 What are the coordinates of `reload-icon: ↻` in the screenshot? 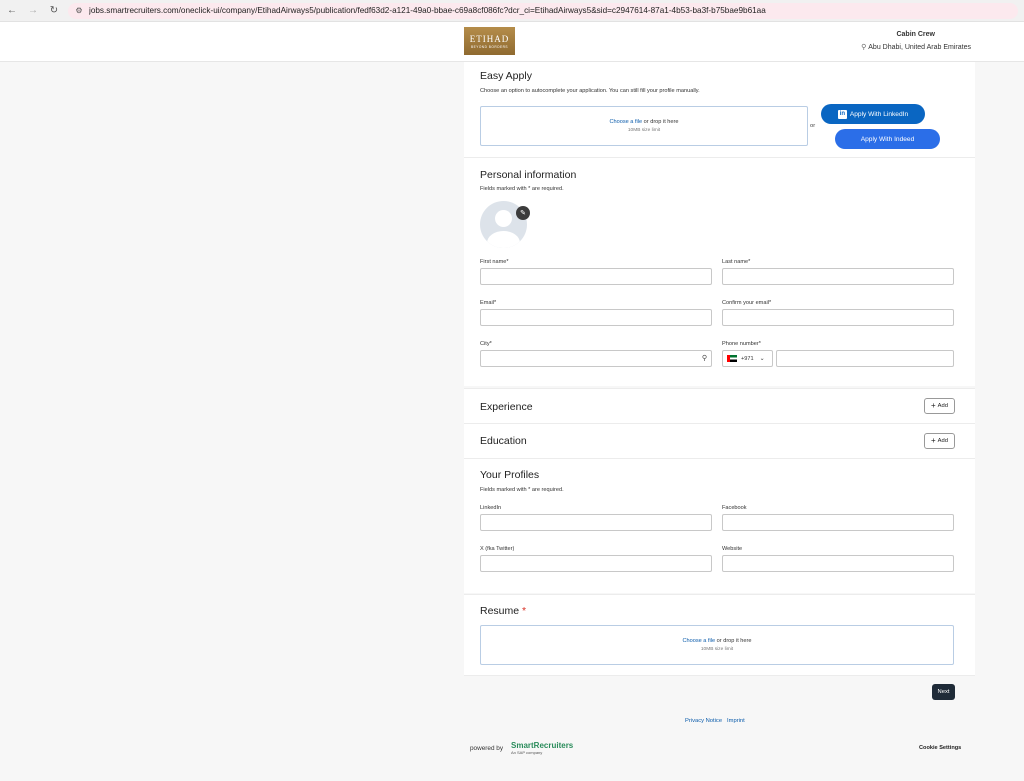 It's located at (54, 11).